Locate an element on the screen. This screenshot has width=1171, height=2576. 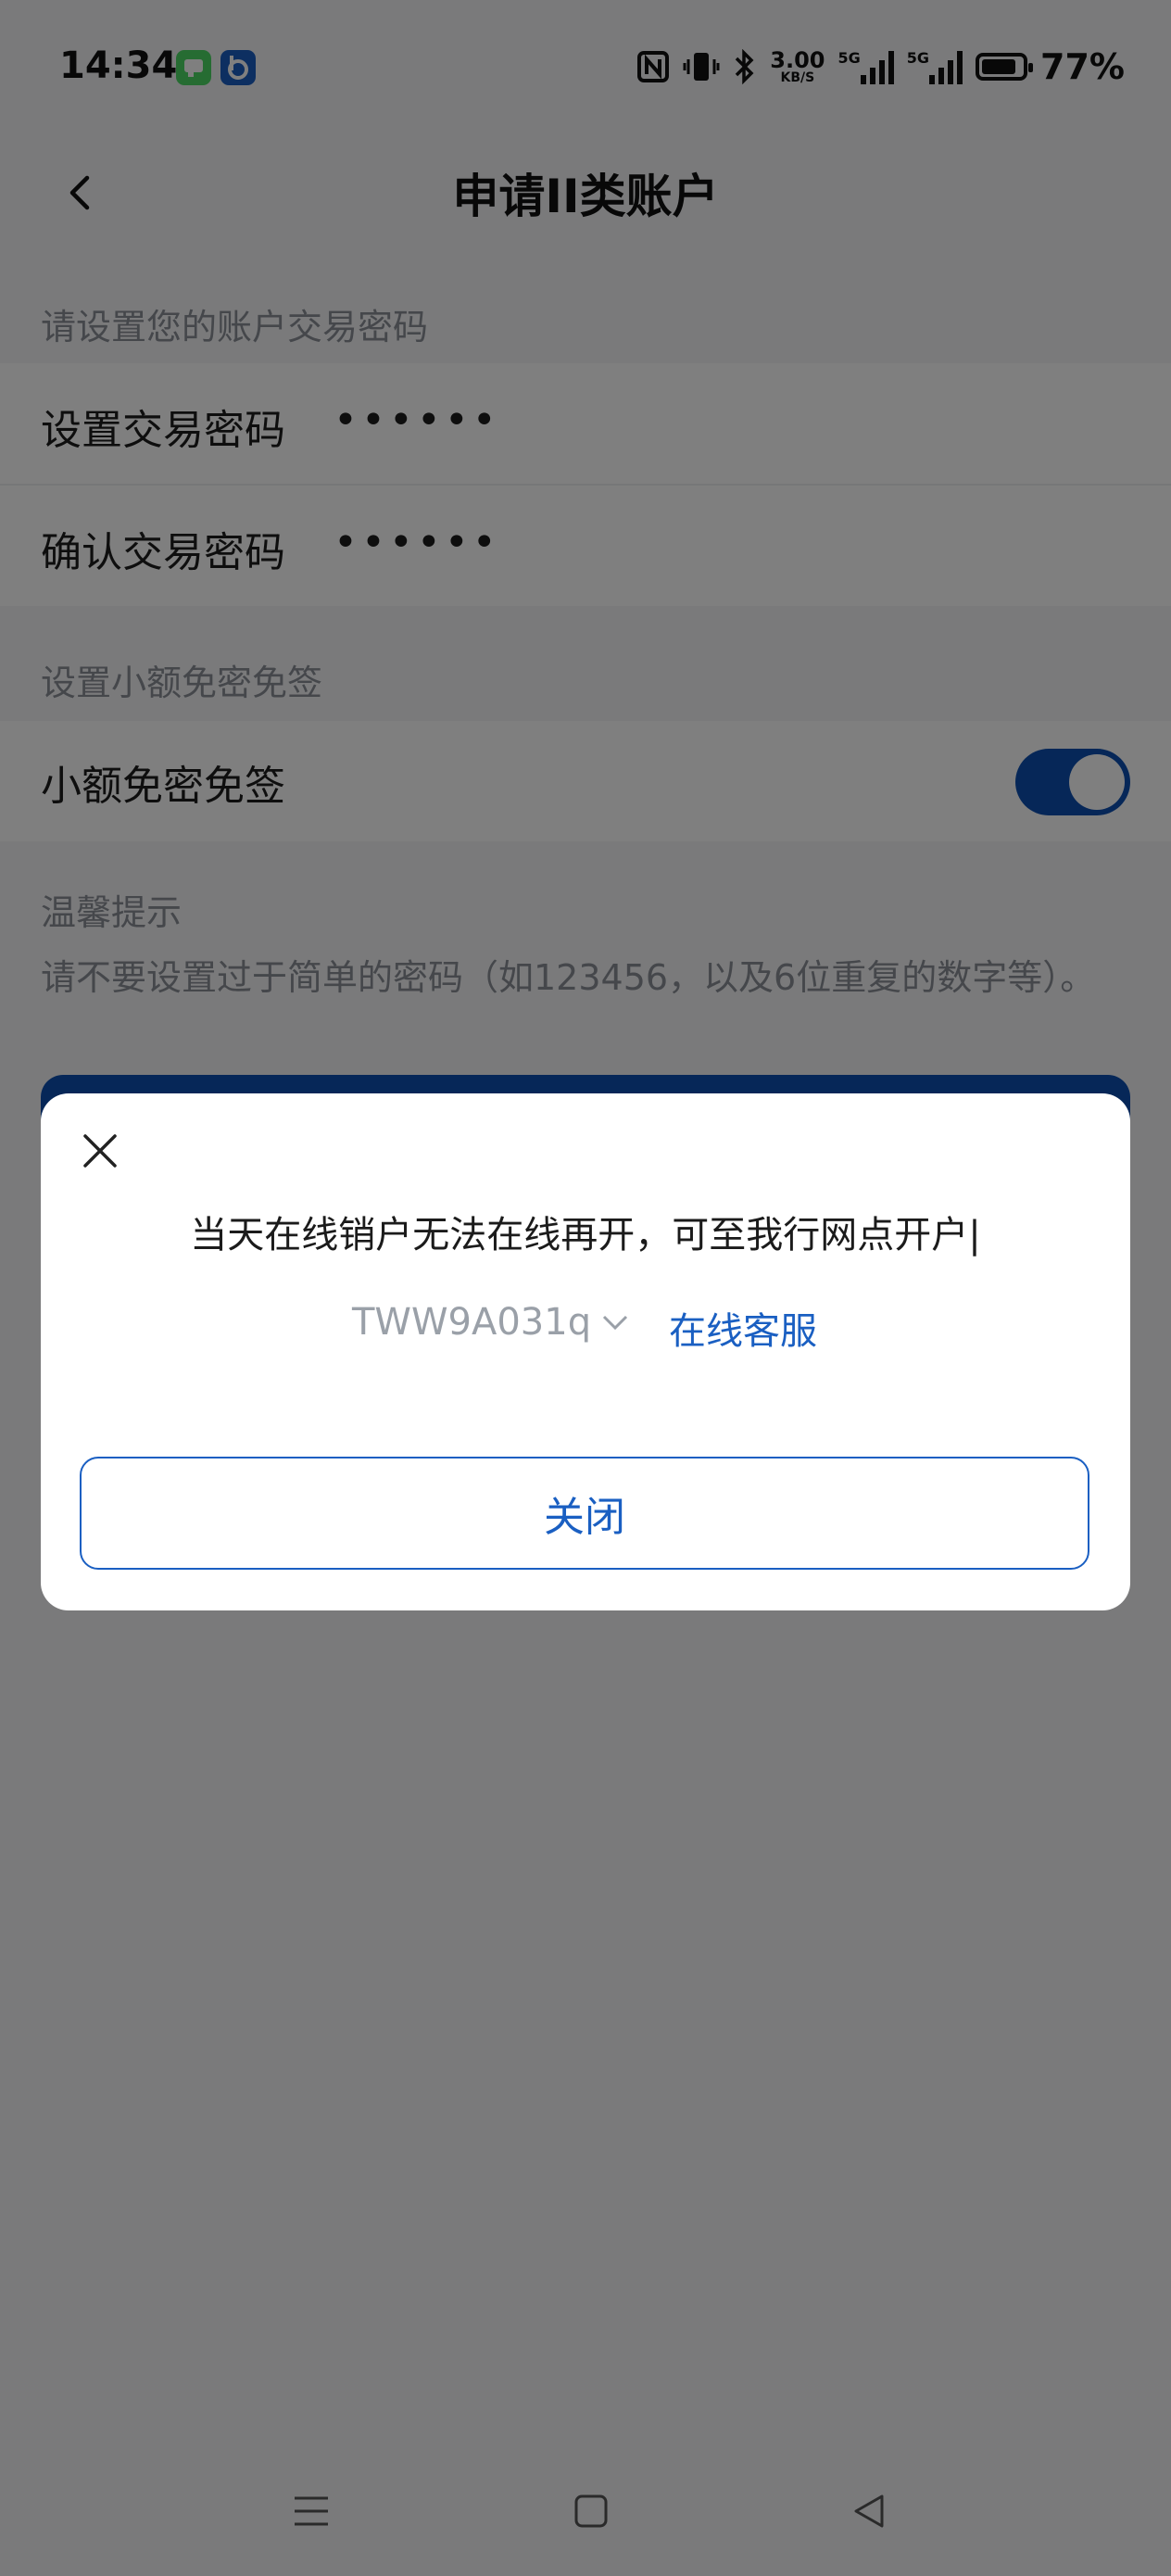
chevron-down-icon is located at coordinates (615, 1323).